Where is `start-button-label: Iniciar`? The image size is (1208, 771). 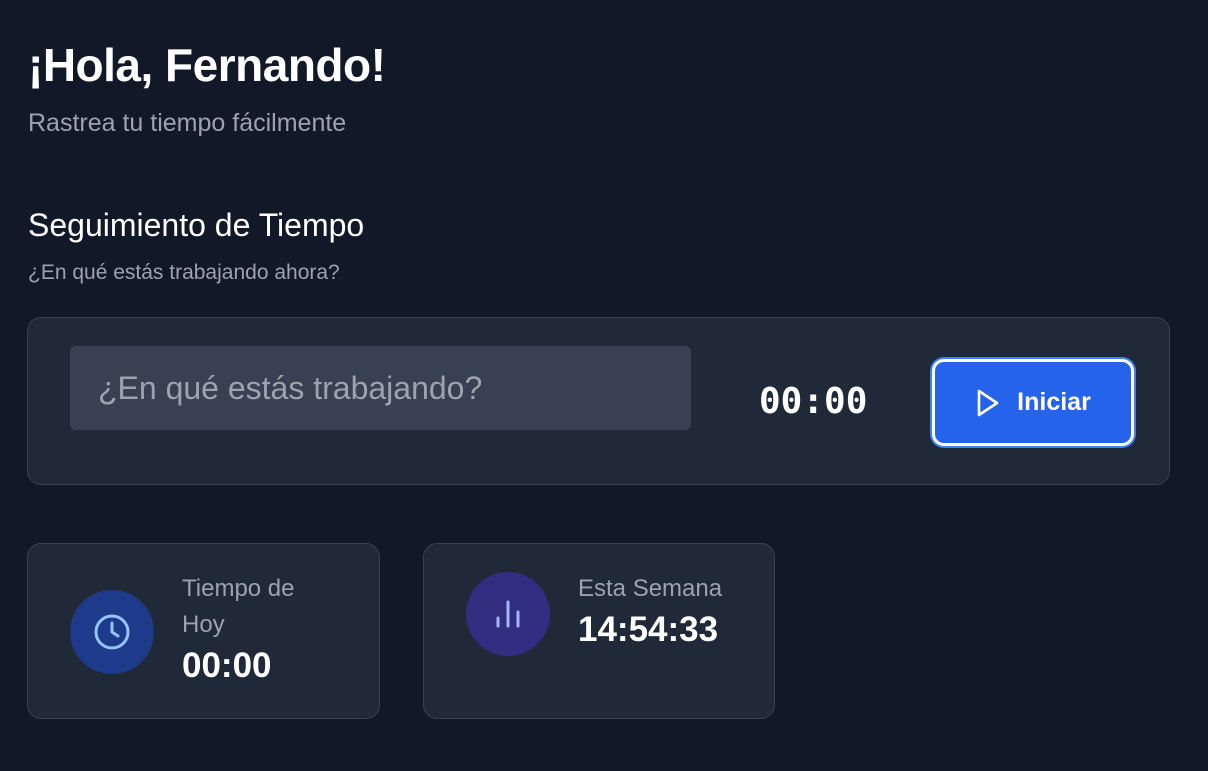 start-button-label: Iniciar is located at coordinates (1054, 402).